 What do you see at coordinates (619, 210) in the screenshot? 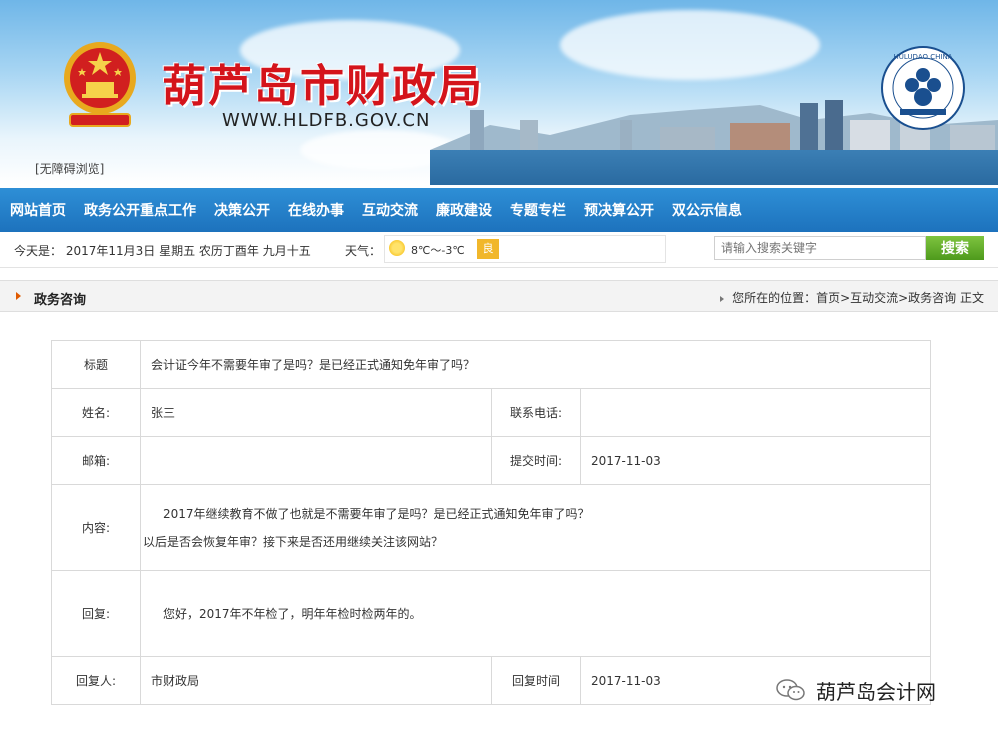
I see `nav-item-budget: 预决算公开` at bounding box center [619, 210].